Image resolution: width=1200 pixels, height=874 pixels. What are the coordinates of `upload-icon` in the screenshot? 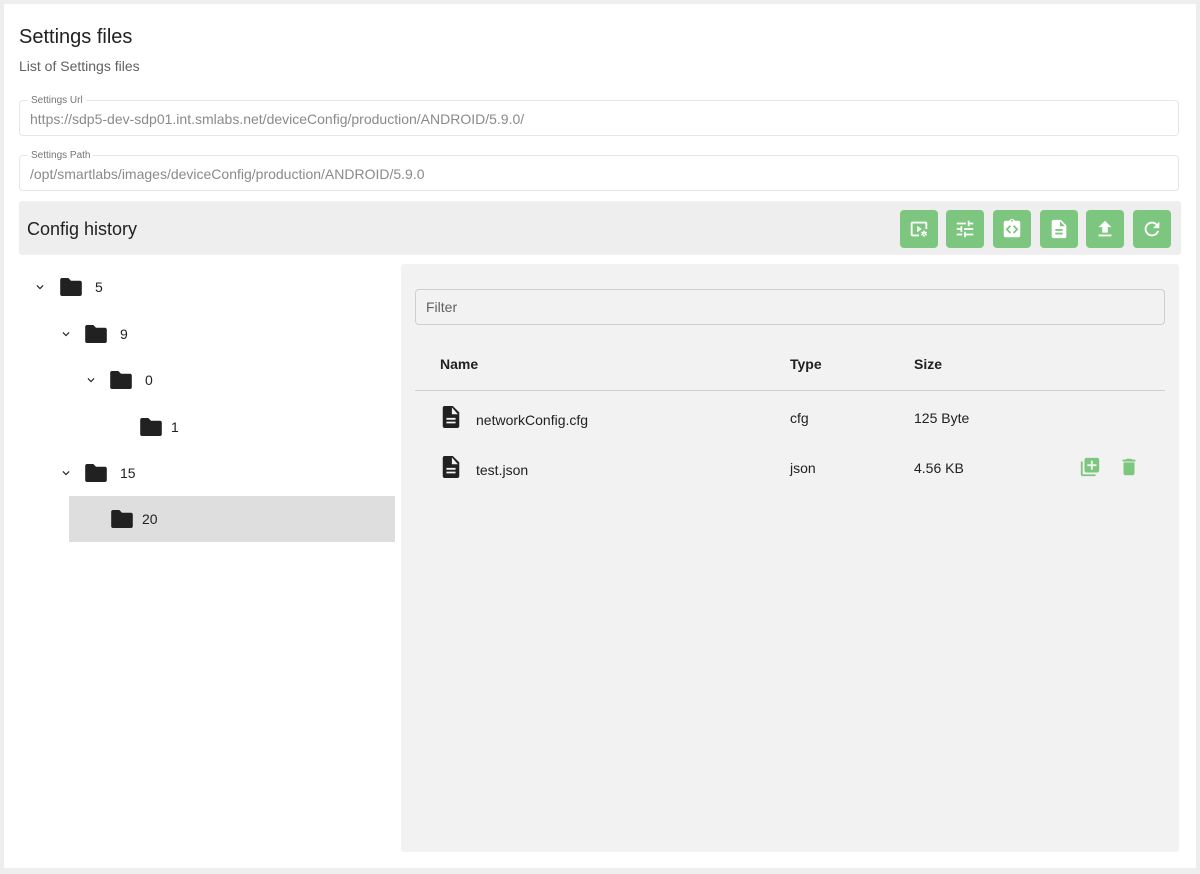 It's located at (1105, 228).